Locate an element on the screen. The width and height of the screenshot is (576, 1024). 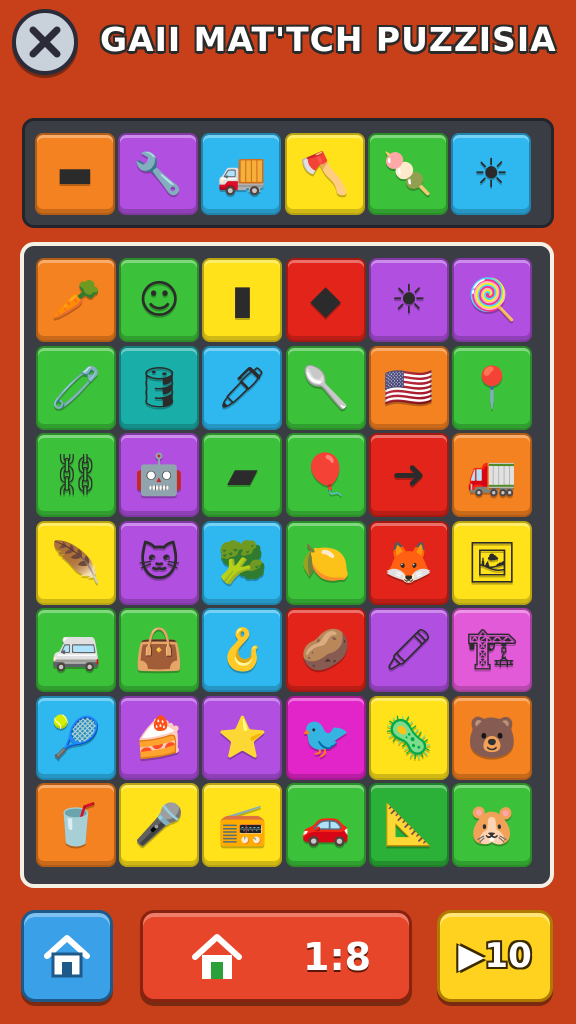
play-next-button: ▶10 is located at coordinates (495, 956).